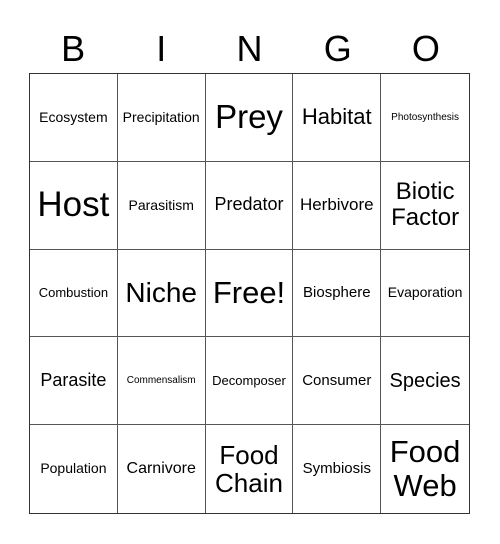 This screenshot has width=500, height=544. What do you see at coordinates (425, 48) in the screenshot?
I see `header-letter-o: O` at bounding box center [425, 48].